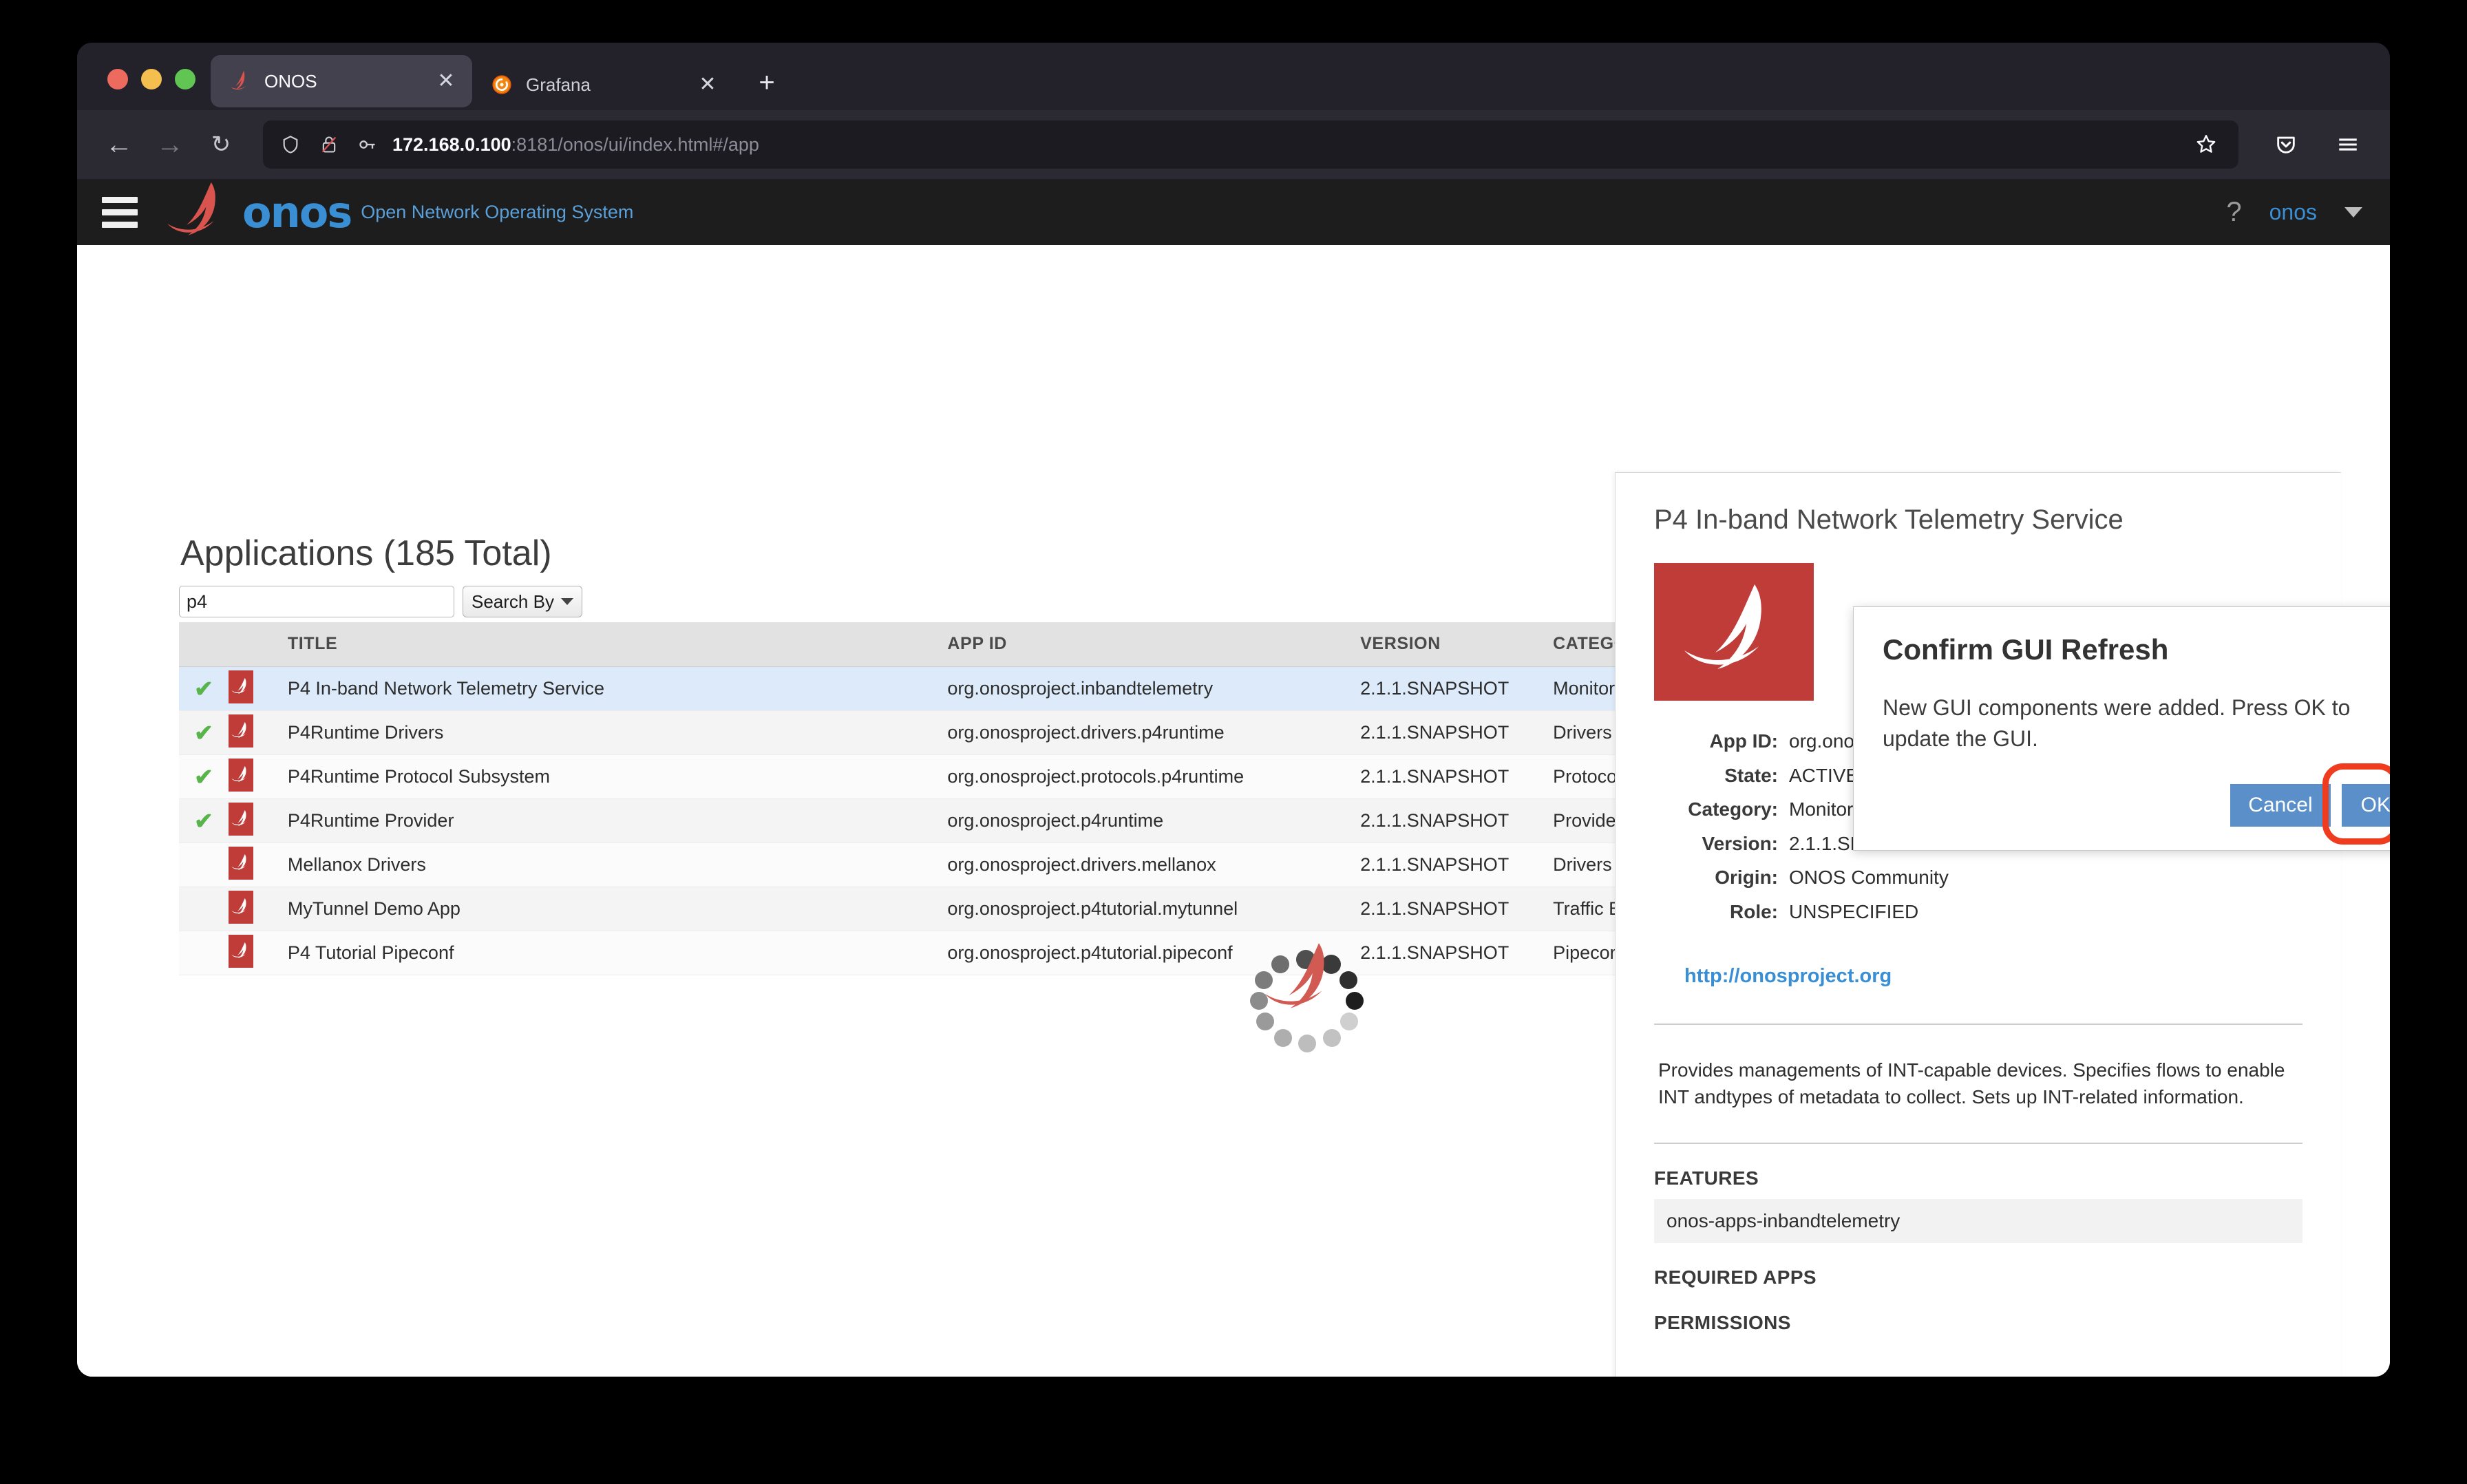 The width and height of the screenshot is (2467, 1484). I want to click on detail-field-value: UNSPECIFIED, so click(1854, 911).